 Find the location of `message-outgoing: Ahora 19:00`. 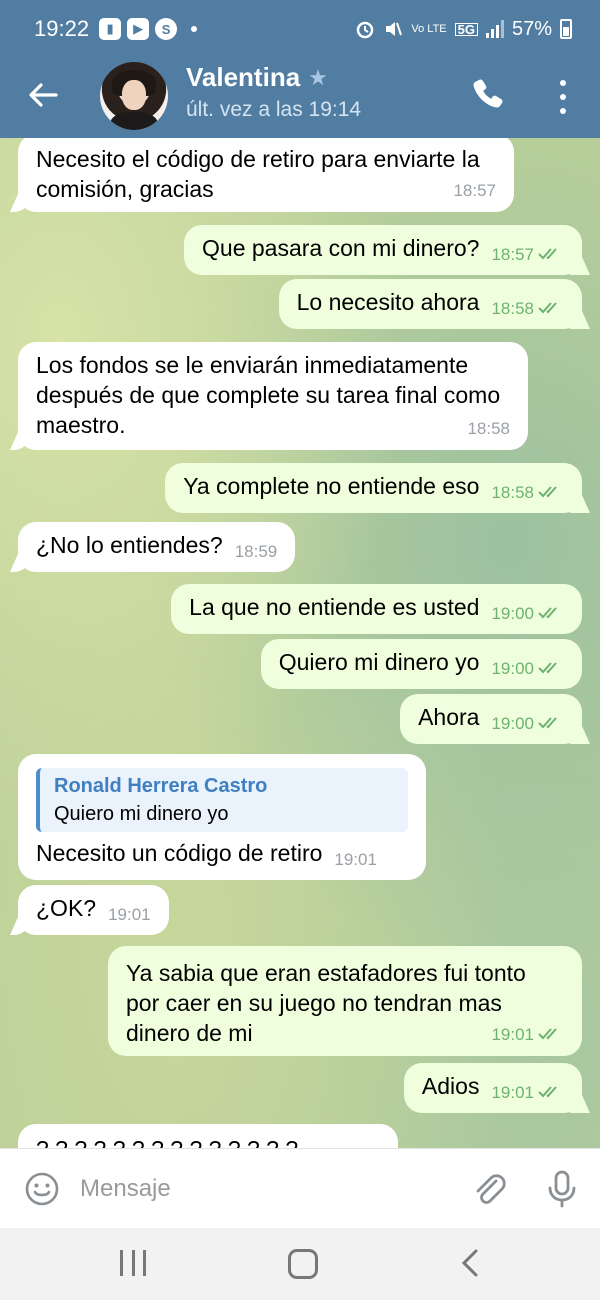

message-outgoing: Ahora 19:00 is located at coordinates (491, 719).